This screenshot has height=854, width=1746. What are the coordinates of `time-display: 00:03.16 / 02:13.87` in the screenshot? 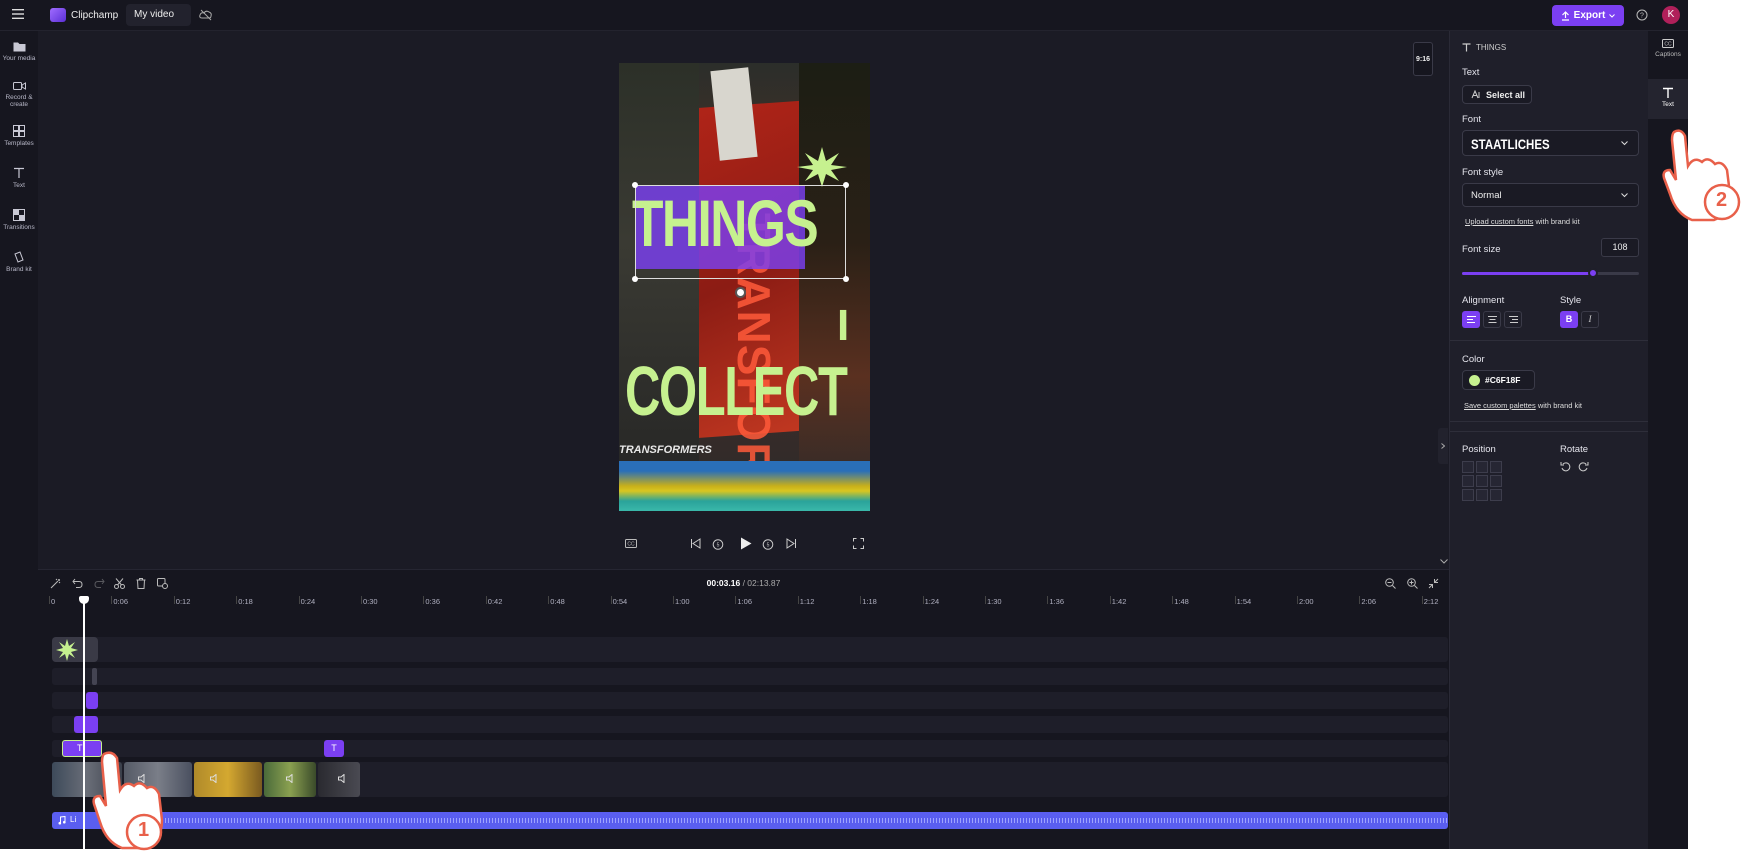 It's located at (743, 583).